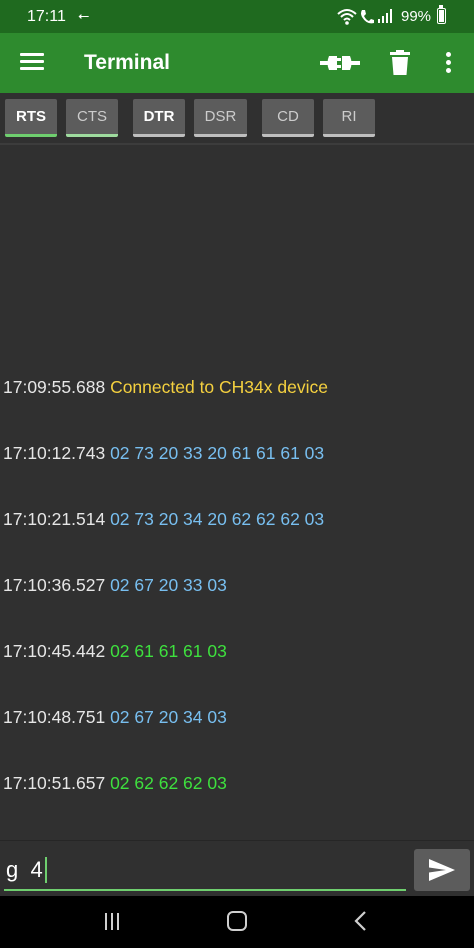  Describe the element at coordinates (360, 921) in the screenshot. I see `back-icon` at that location.